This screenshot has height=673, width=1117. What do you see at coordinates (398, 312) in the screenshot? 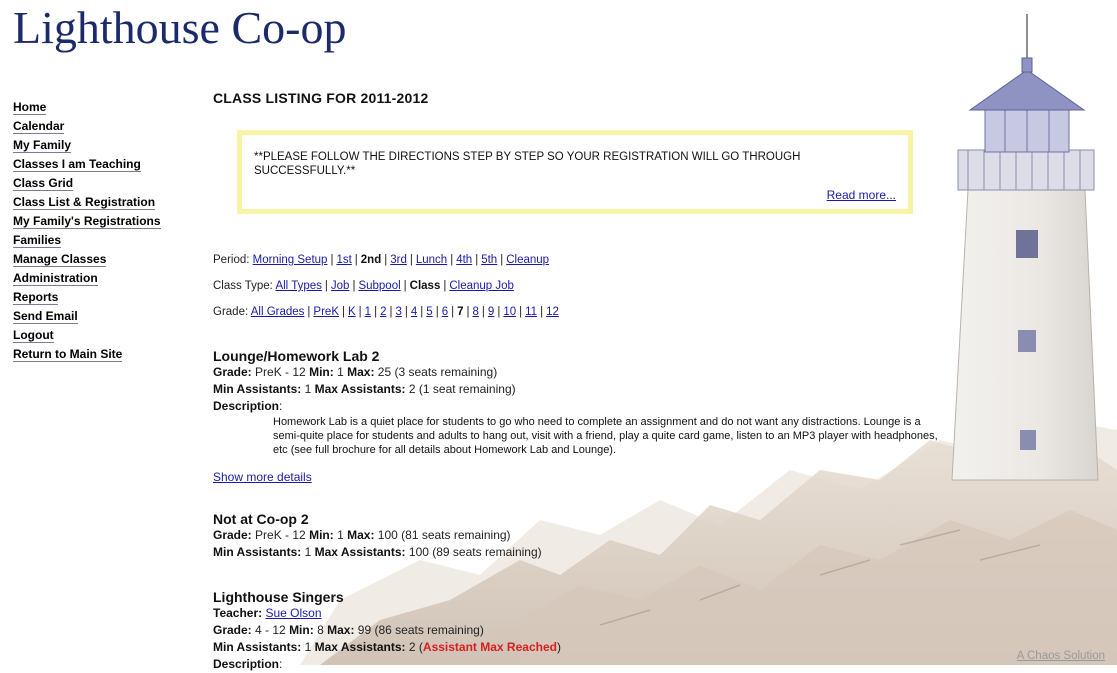
I see `grade-option-3: 3` at bounding box center [398, 312].